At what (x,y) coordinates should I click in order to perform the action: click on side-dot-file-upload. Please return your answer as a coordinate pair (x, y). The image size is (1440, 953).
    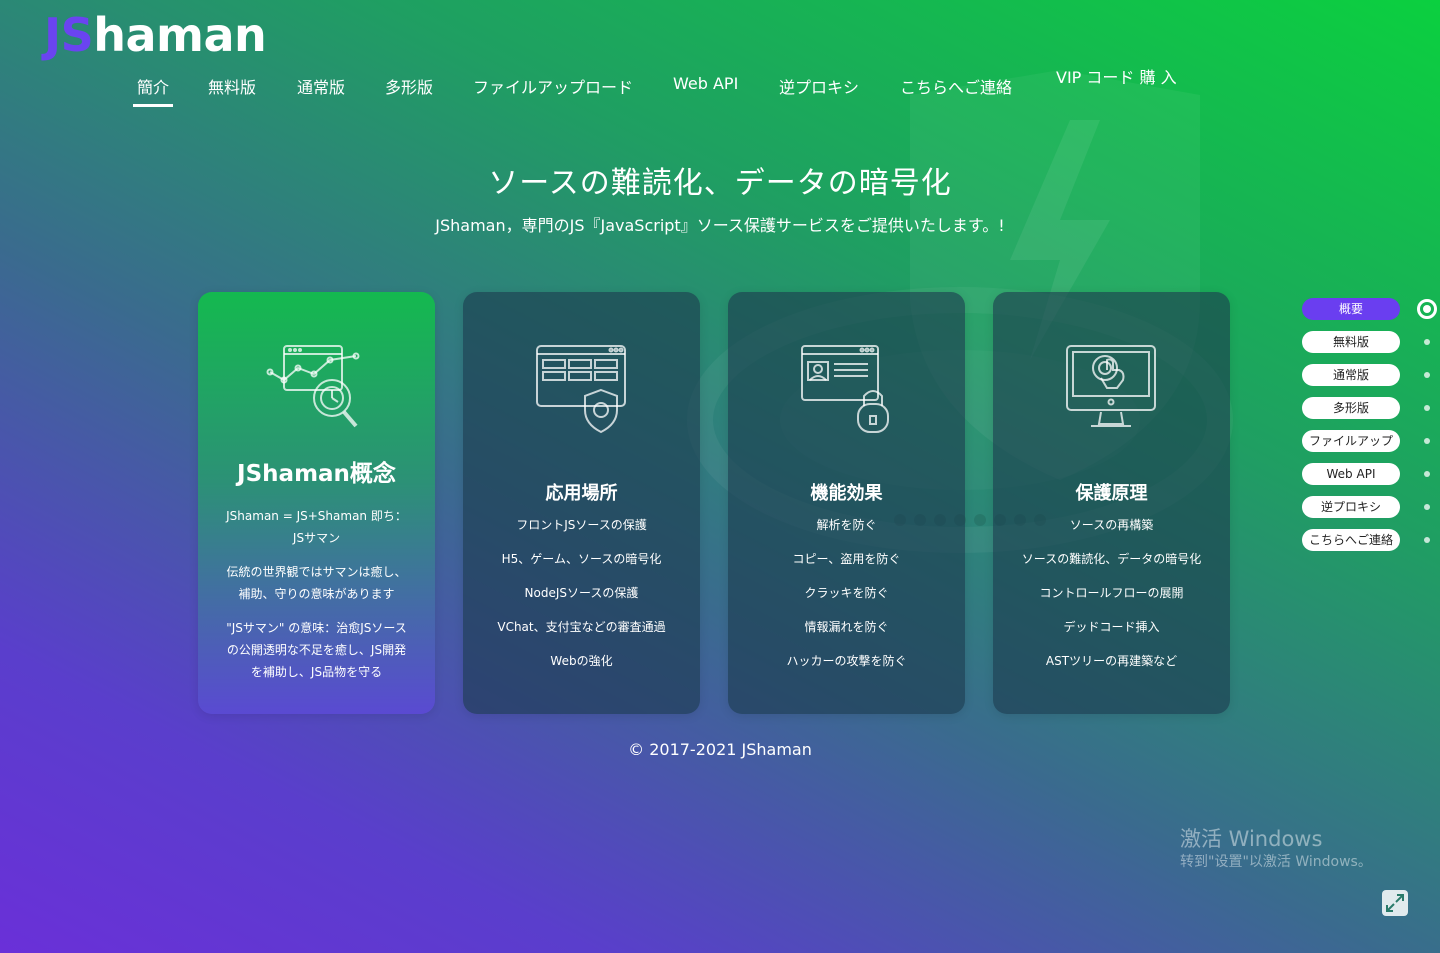
    Looking at the image, I should click on (1427, 441).